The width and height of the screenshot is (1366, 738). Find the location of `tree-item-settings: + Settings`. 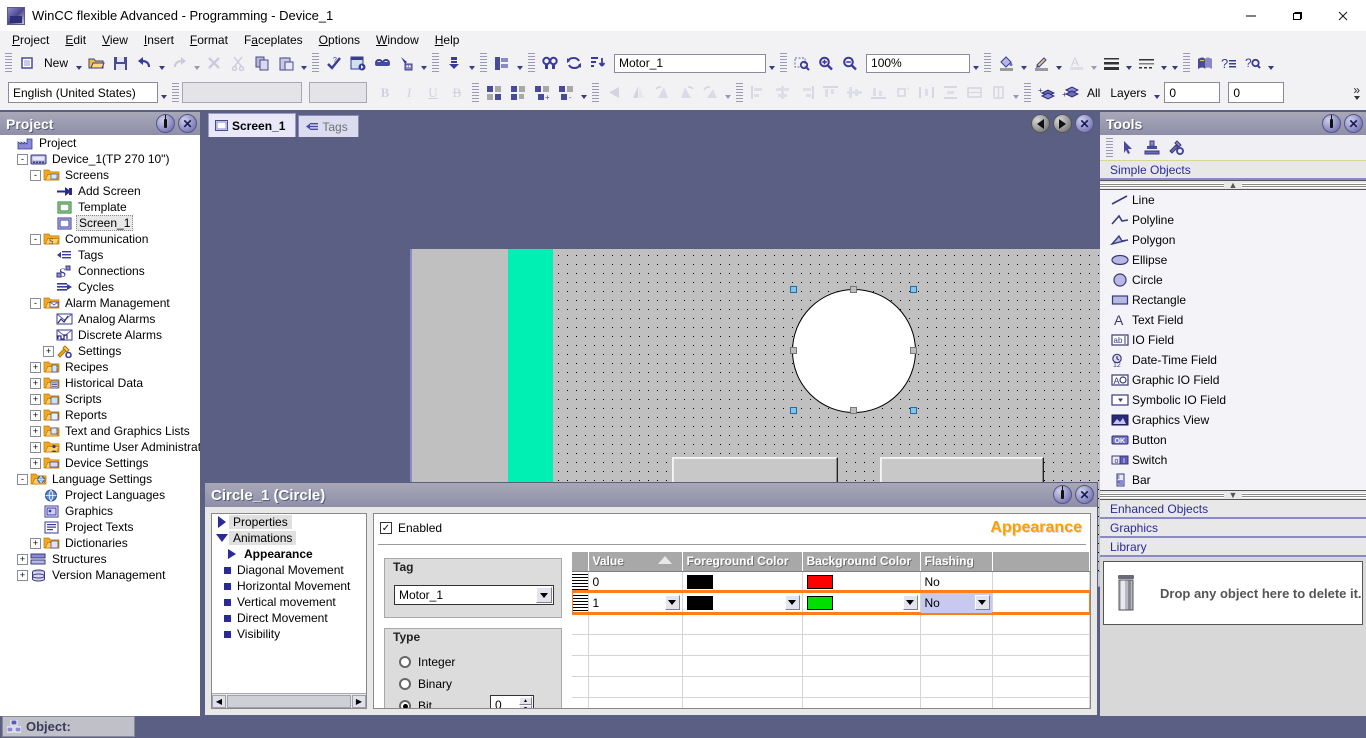

tree-item-settings: + Settings is located at coordinates (100, 351).